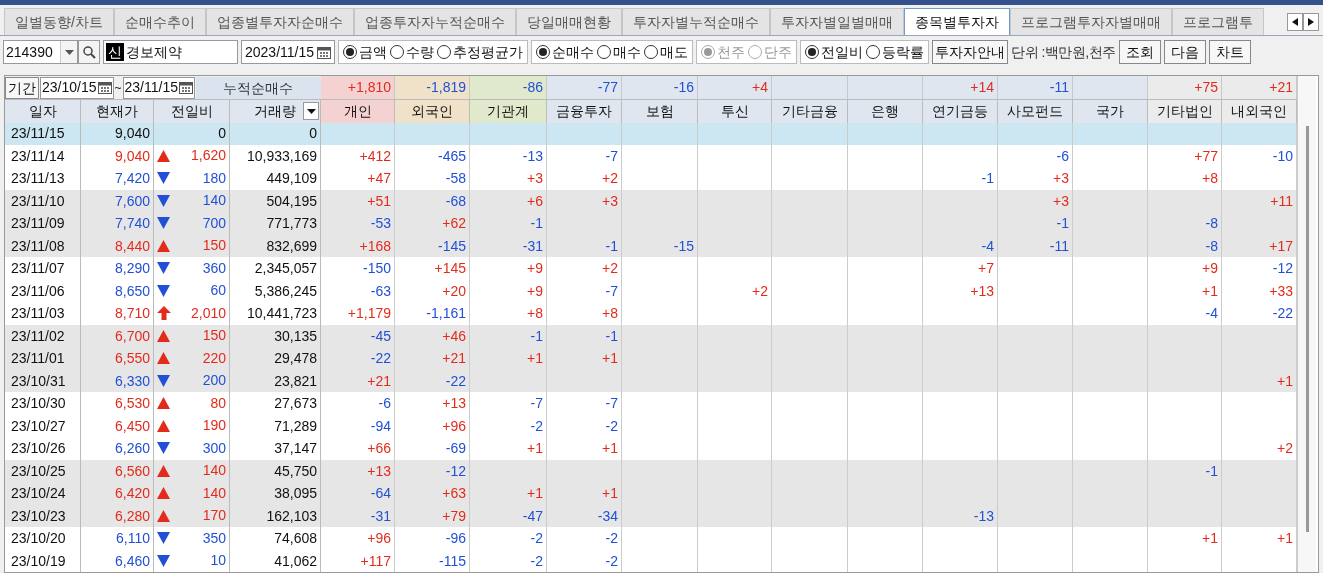 Image resolution: width=1323 pixels, height=573 pixels. What do you see at coordinates (651, 200) in the screenshot?
I see `table-row: 23/11/10 7,600 140 504,195 +51 -68 +6 +3 +3 +11` at bounding box center [651, 200].